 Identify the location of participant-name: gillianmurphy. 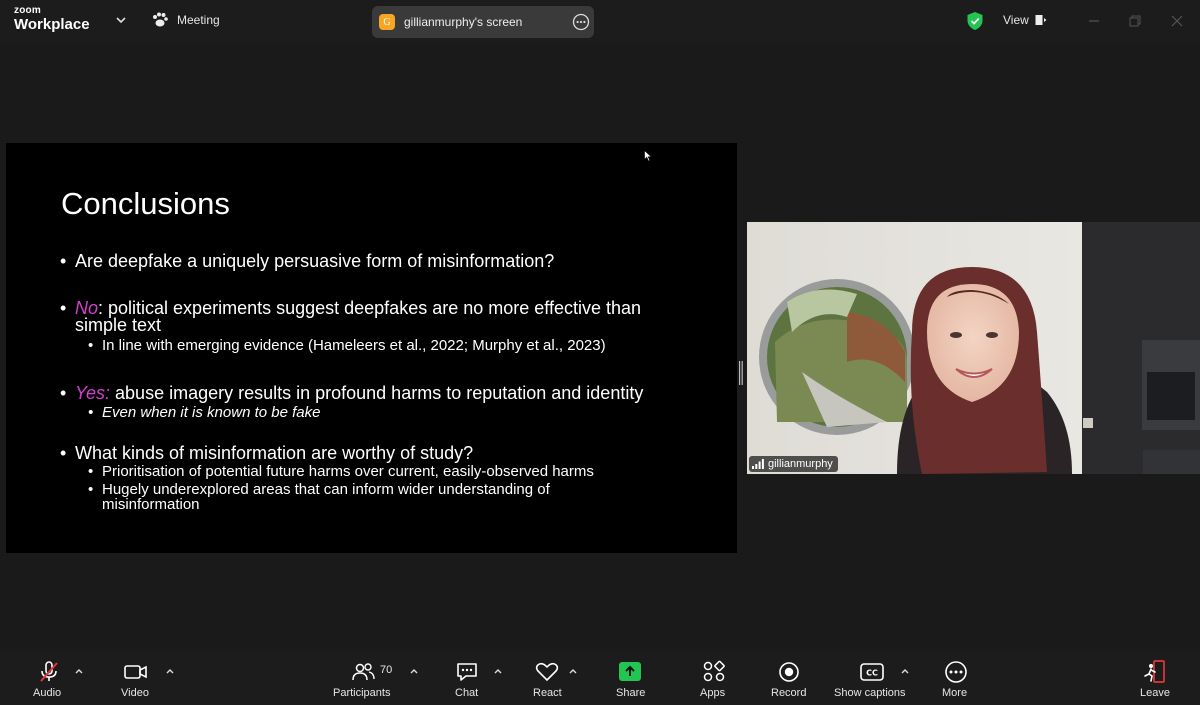
(800, 464).